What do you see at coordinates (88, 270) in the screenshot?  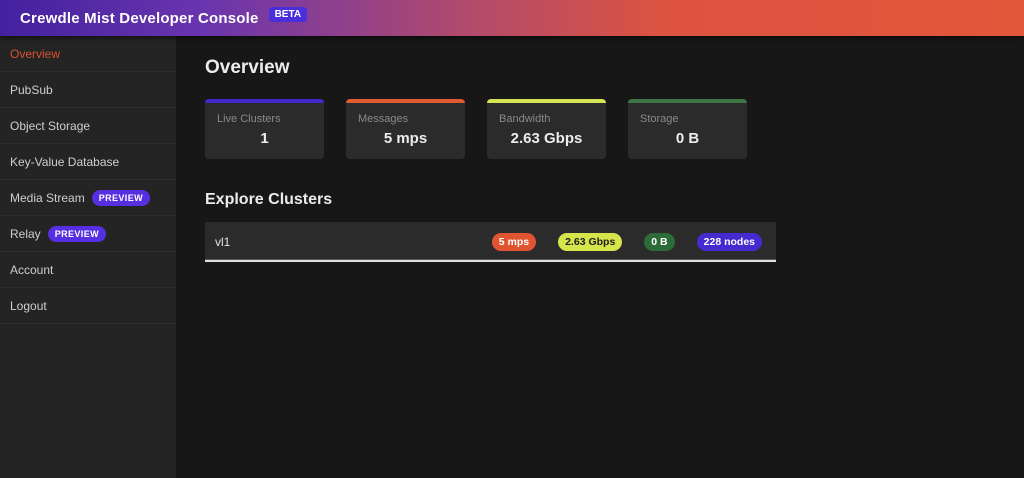 I see `sidebar-item-account: Account` at bounding box center [88, 270].